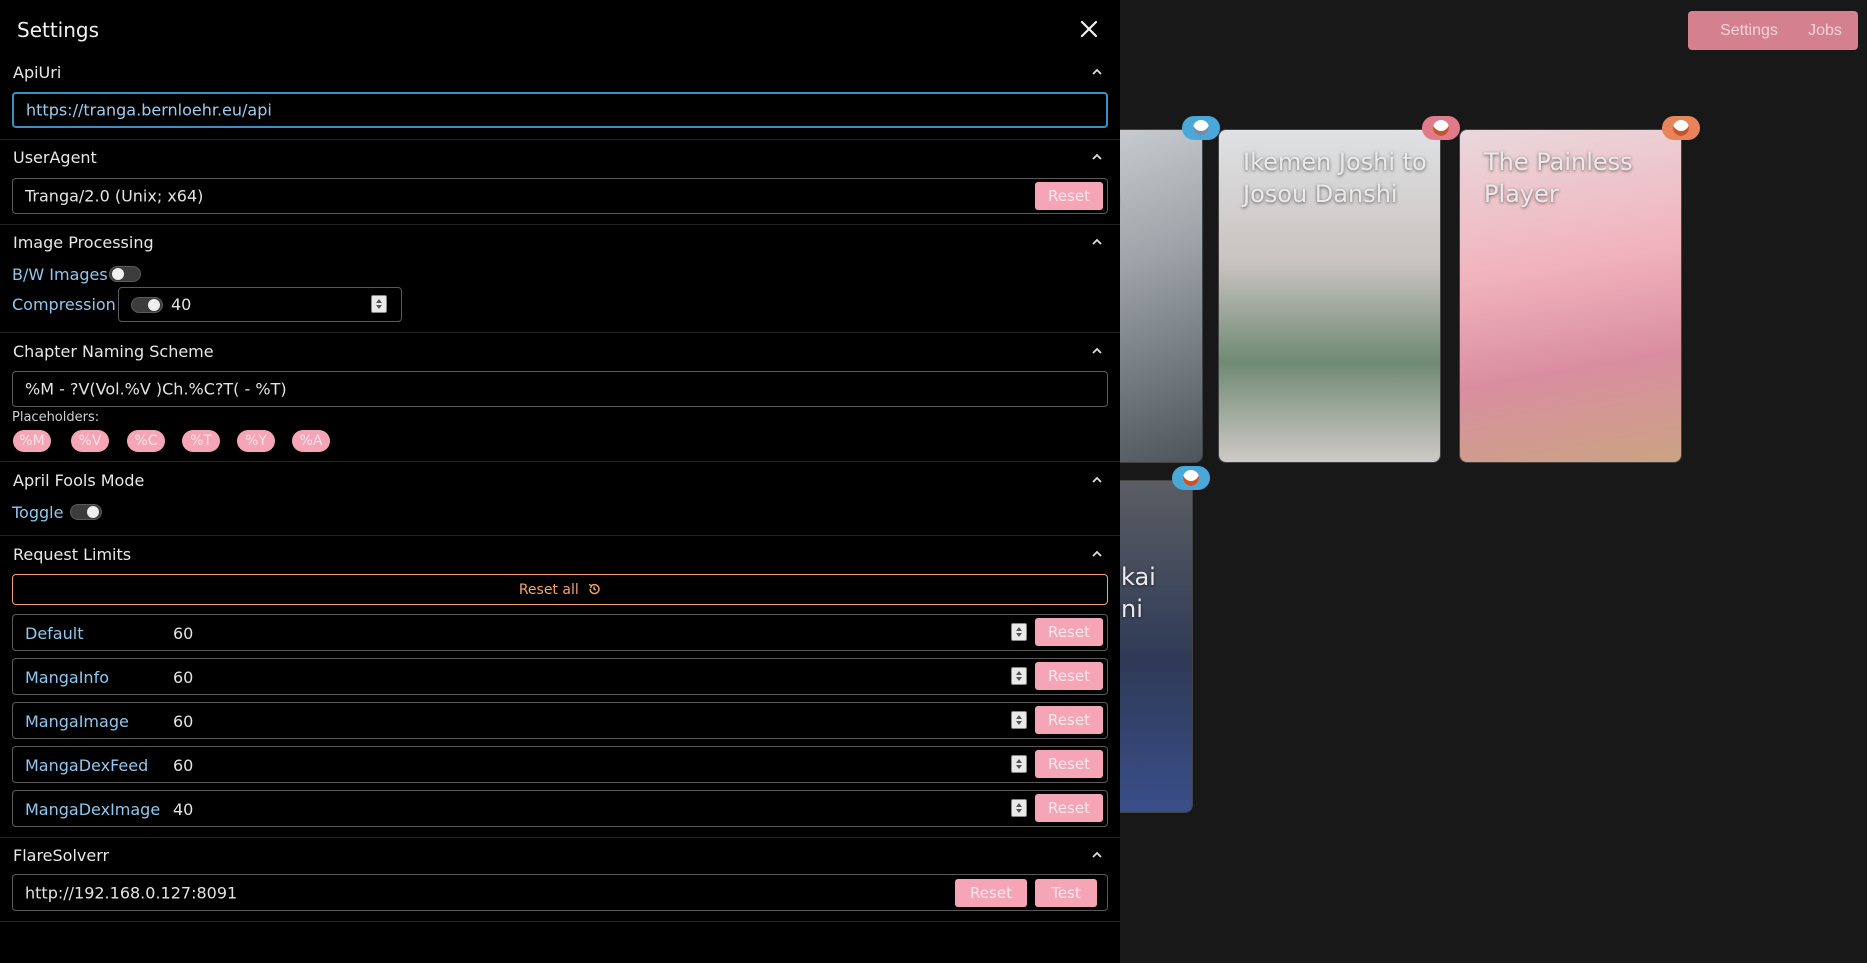 This screenshot has width=1867, height=963. What do you see at coordinates (311, 441) in the screenshot?
I see `placeholder-chip: %A` at bounding box center [311, 441].